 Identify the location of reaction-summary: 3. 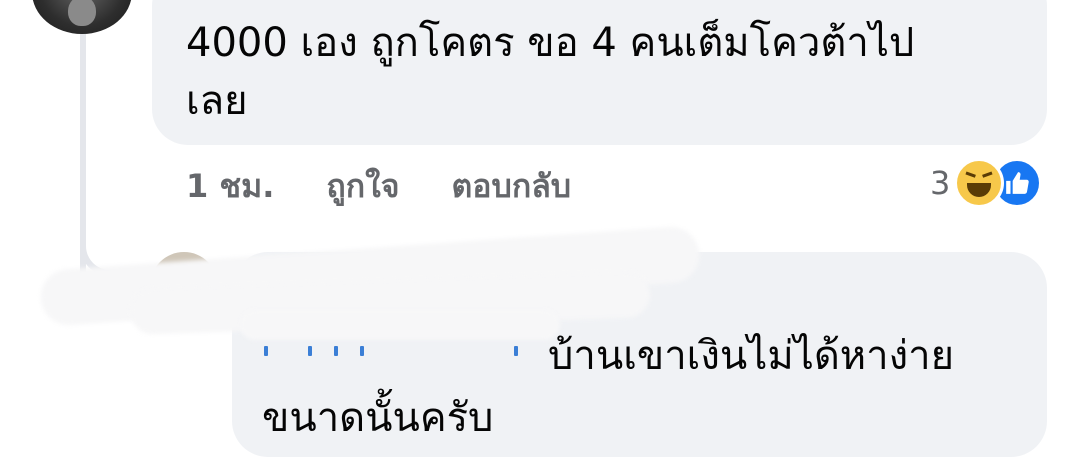
(986, 183).